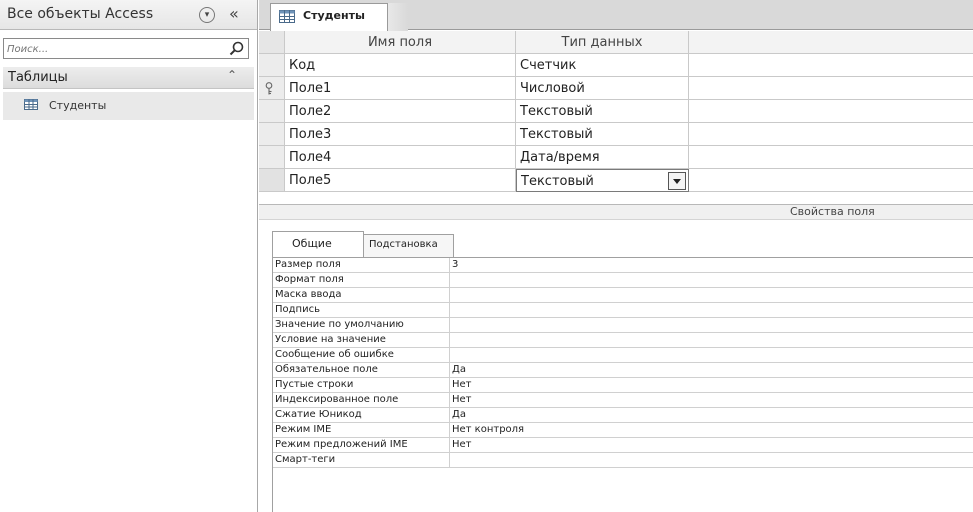 The image size is (973, 512). What do you see at coordinates (623, 280) in the screenshot?
I see `property-row: Формат поля` at bounding box center [623, 280].